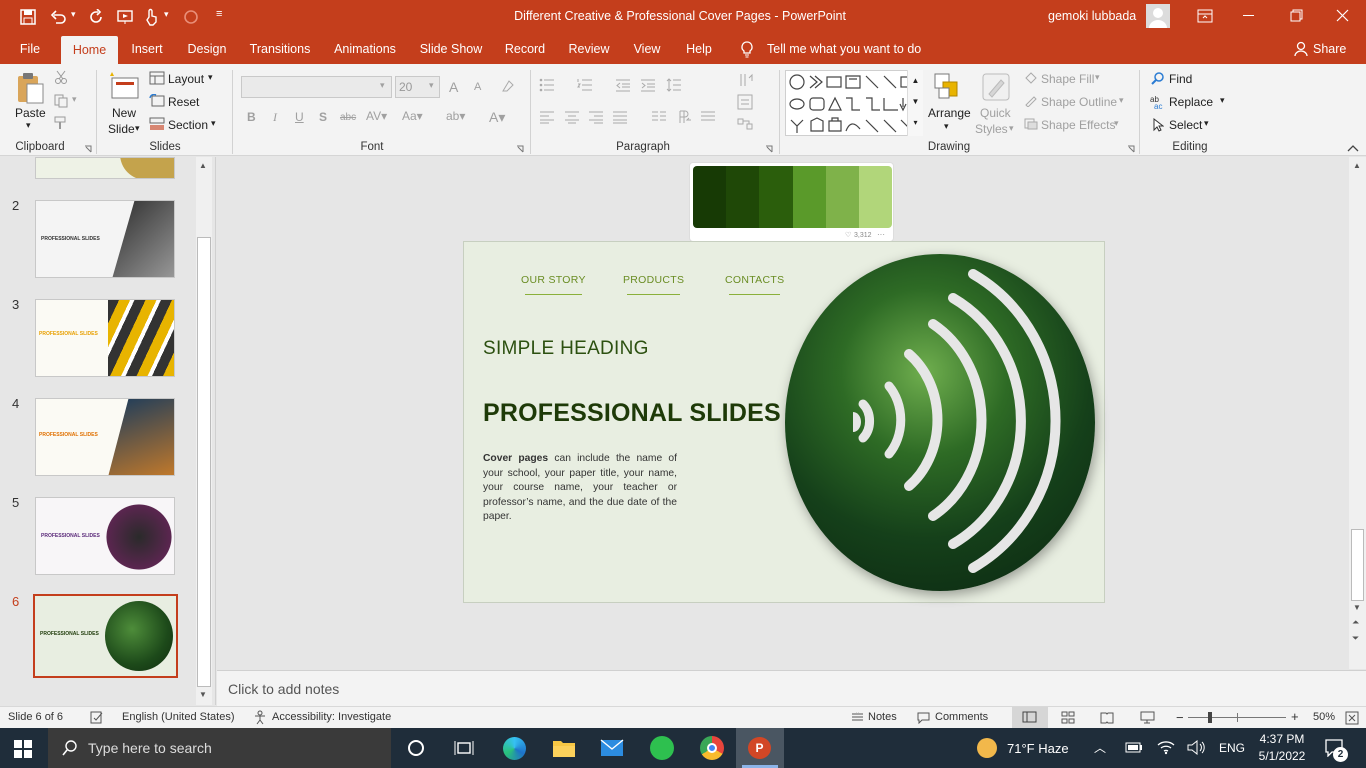 The image size is (1366, 768). Describe the element at coordinates (1353, 148) in the screenshot. I see `collapse-ribbon-icon` at that location.